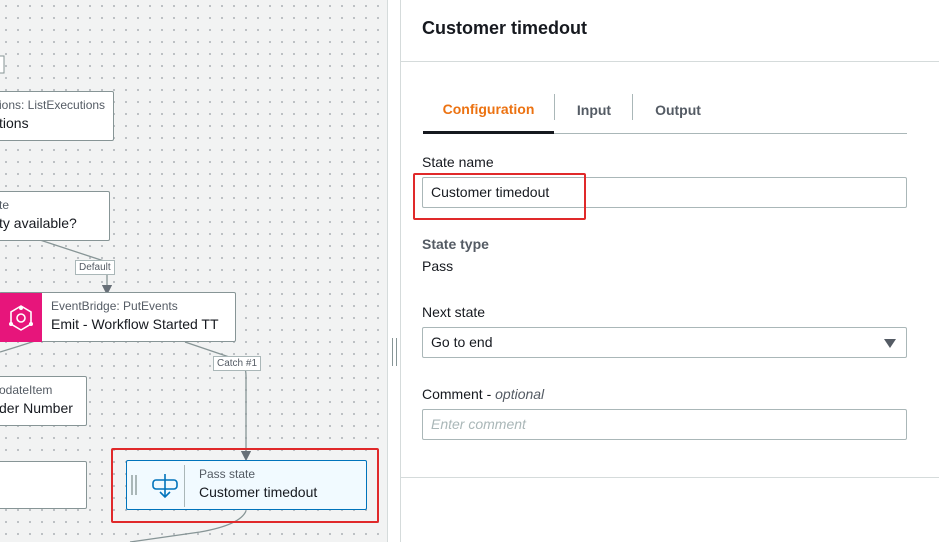 The image size is (939, 542). I want to click on next-state-select: Go to end, so click(664, 342).